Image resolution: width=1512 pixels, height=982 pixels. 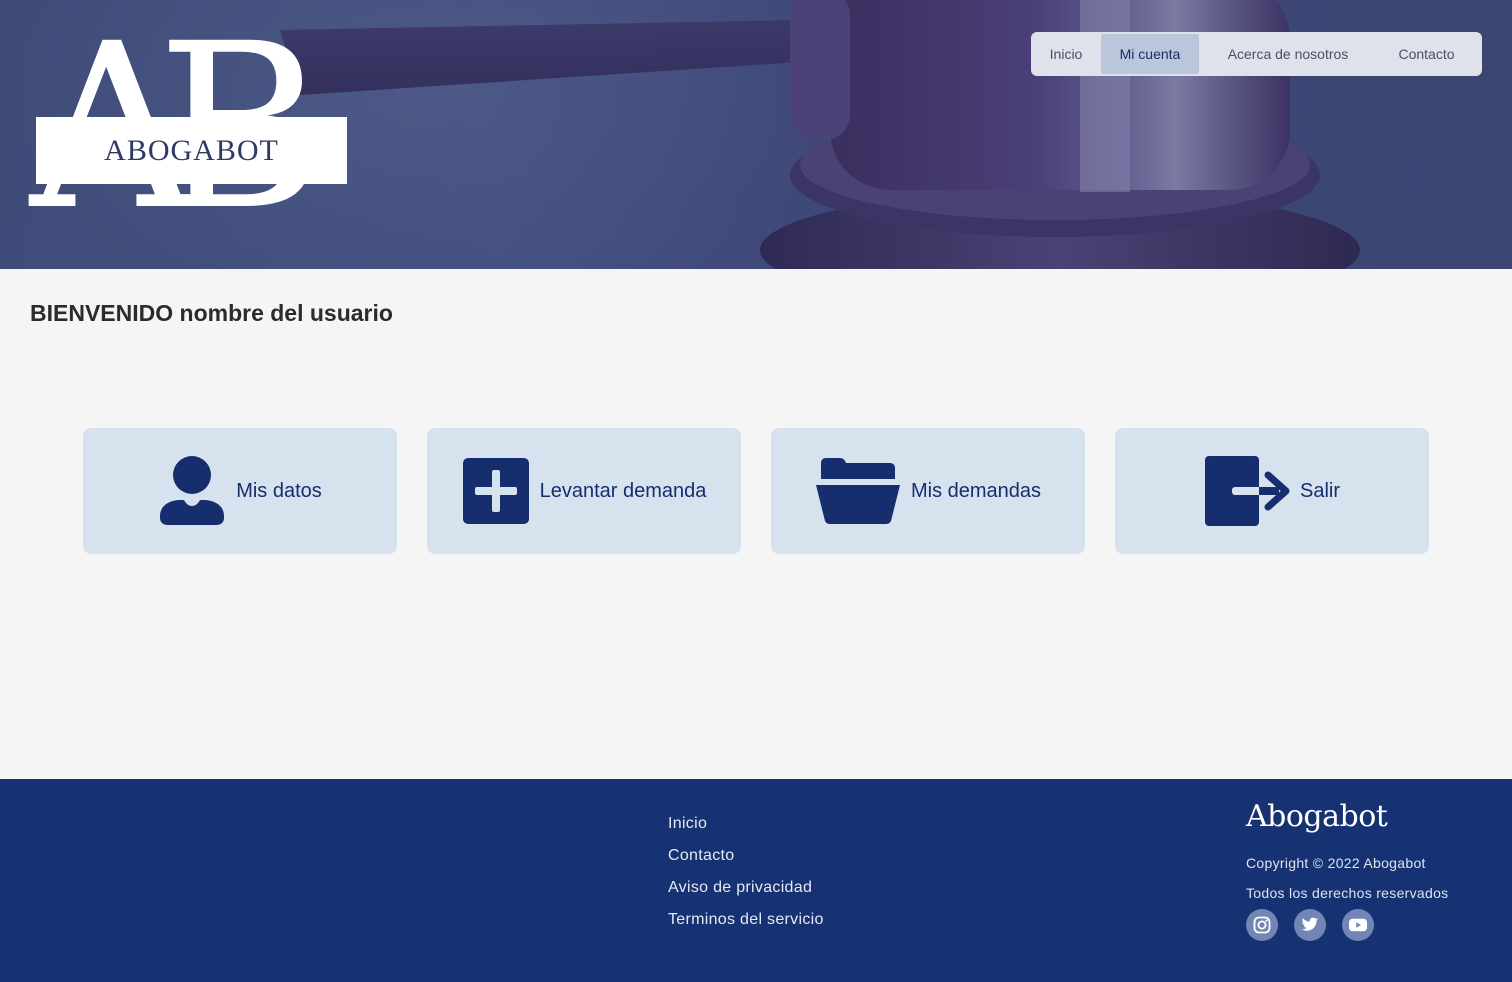 What do you see at coordinates (746, 862) in the screenshot?
I see `footer-link-contacto: Contacto` at bounding box center [746, 862].